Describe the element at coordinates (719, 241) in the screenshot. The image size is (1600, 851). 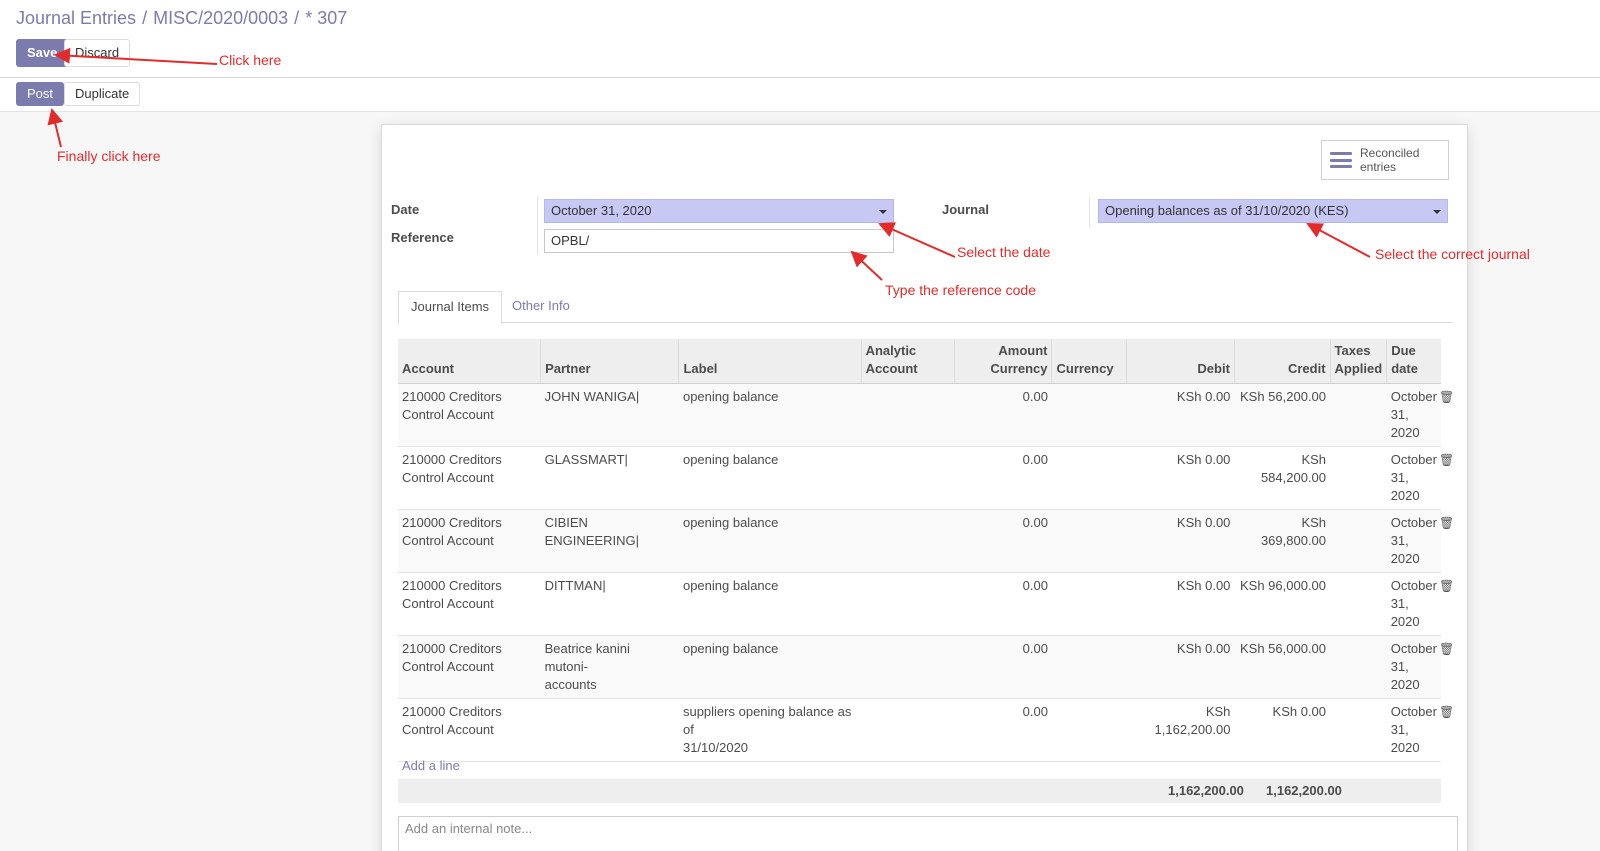
I see `reference-input: OPBL/` at that location.